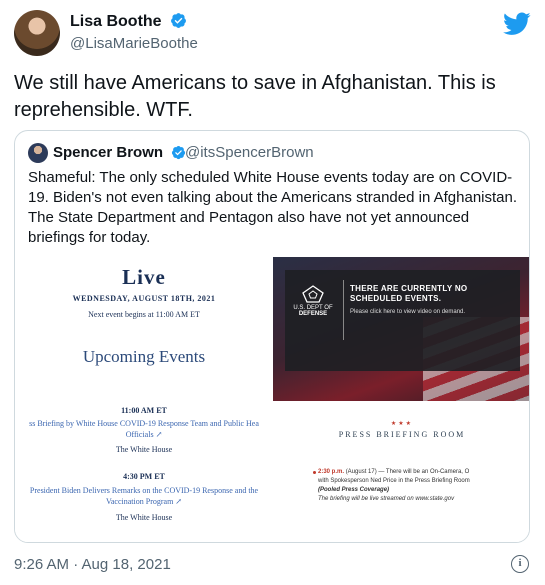 The height and width of the screenshot is (585, 545). What do you see at coordinates (313, 314) in the screenshot?
I see `defense-label-2: DEFENSE` at bounding box center [313, 314].